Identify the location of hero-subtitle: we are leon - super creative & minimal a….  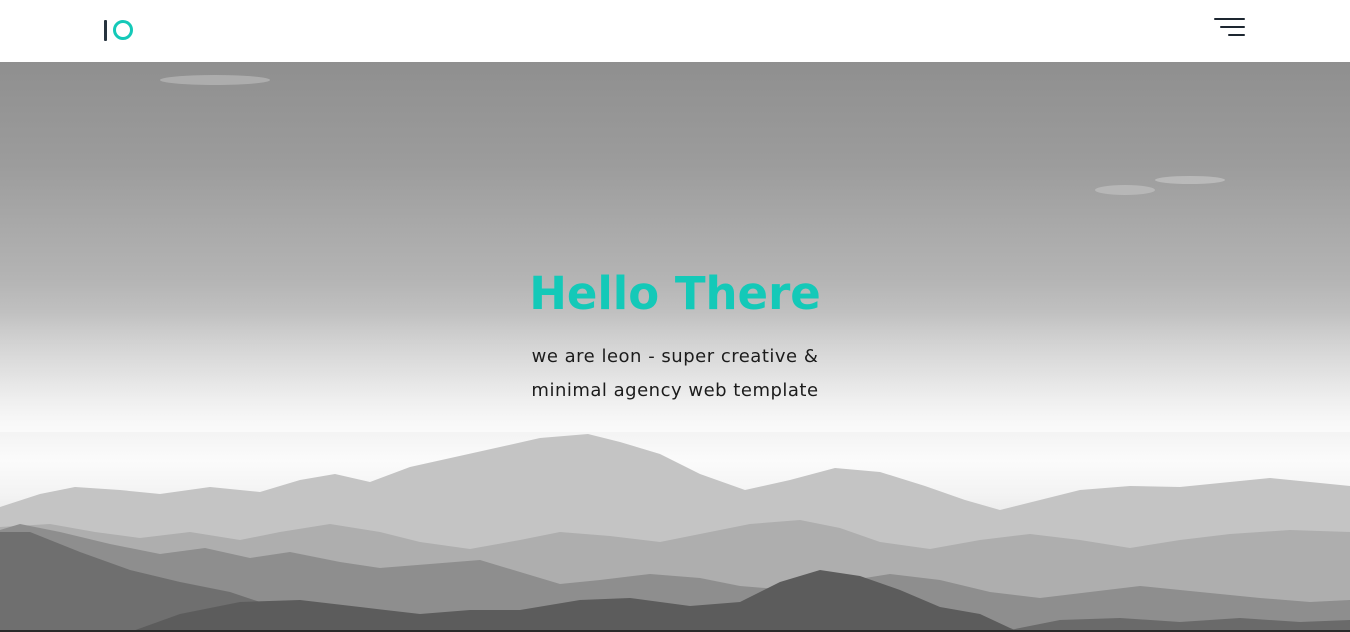
(675, 374).